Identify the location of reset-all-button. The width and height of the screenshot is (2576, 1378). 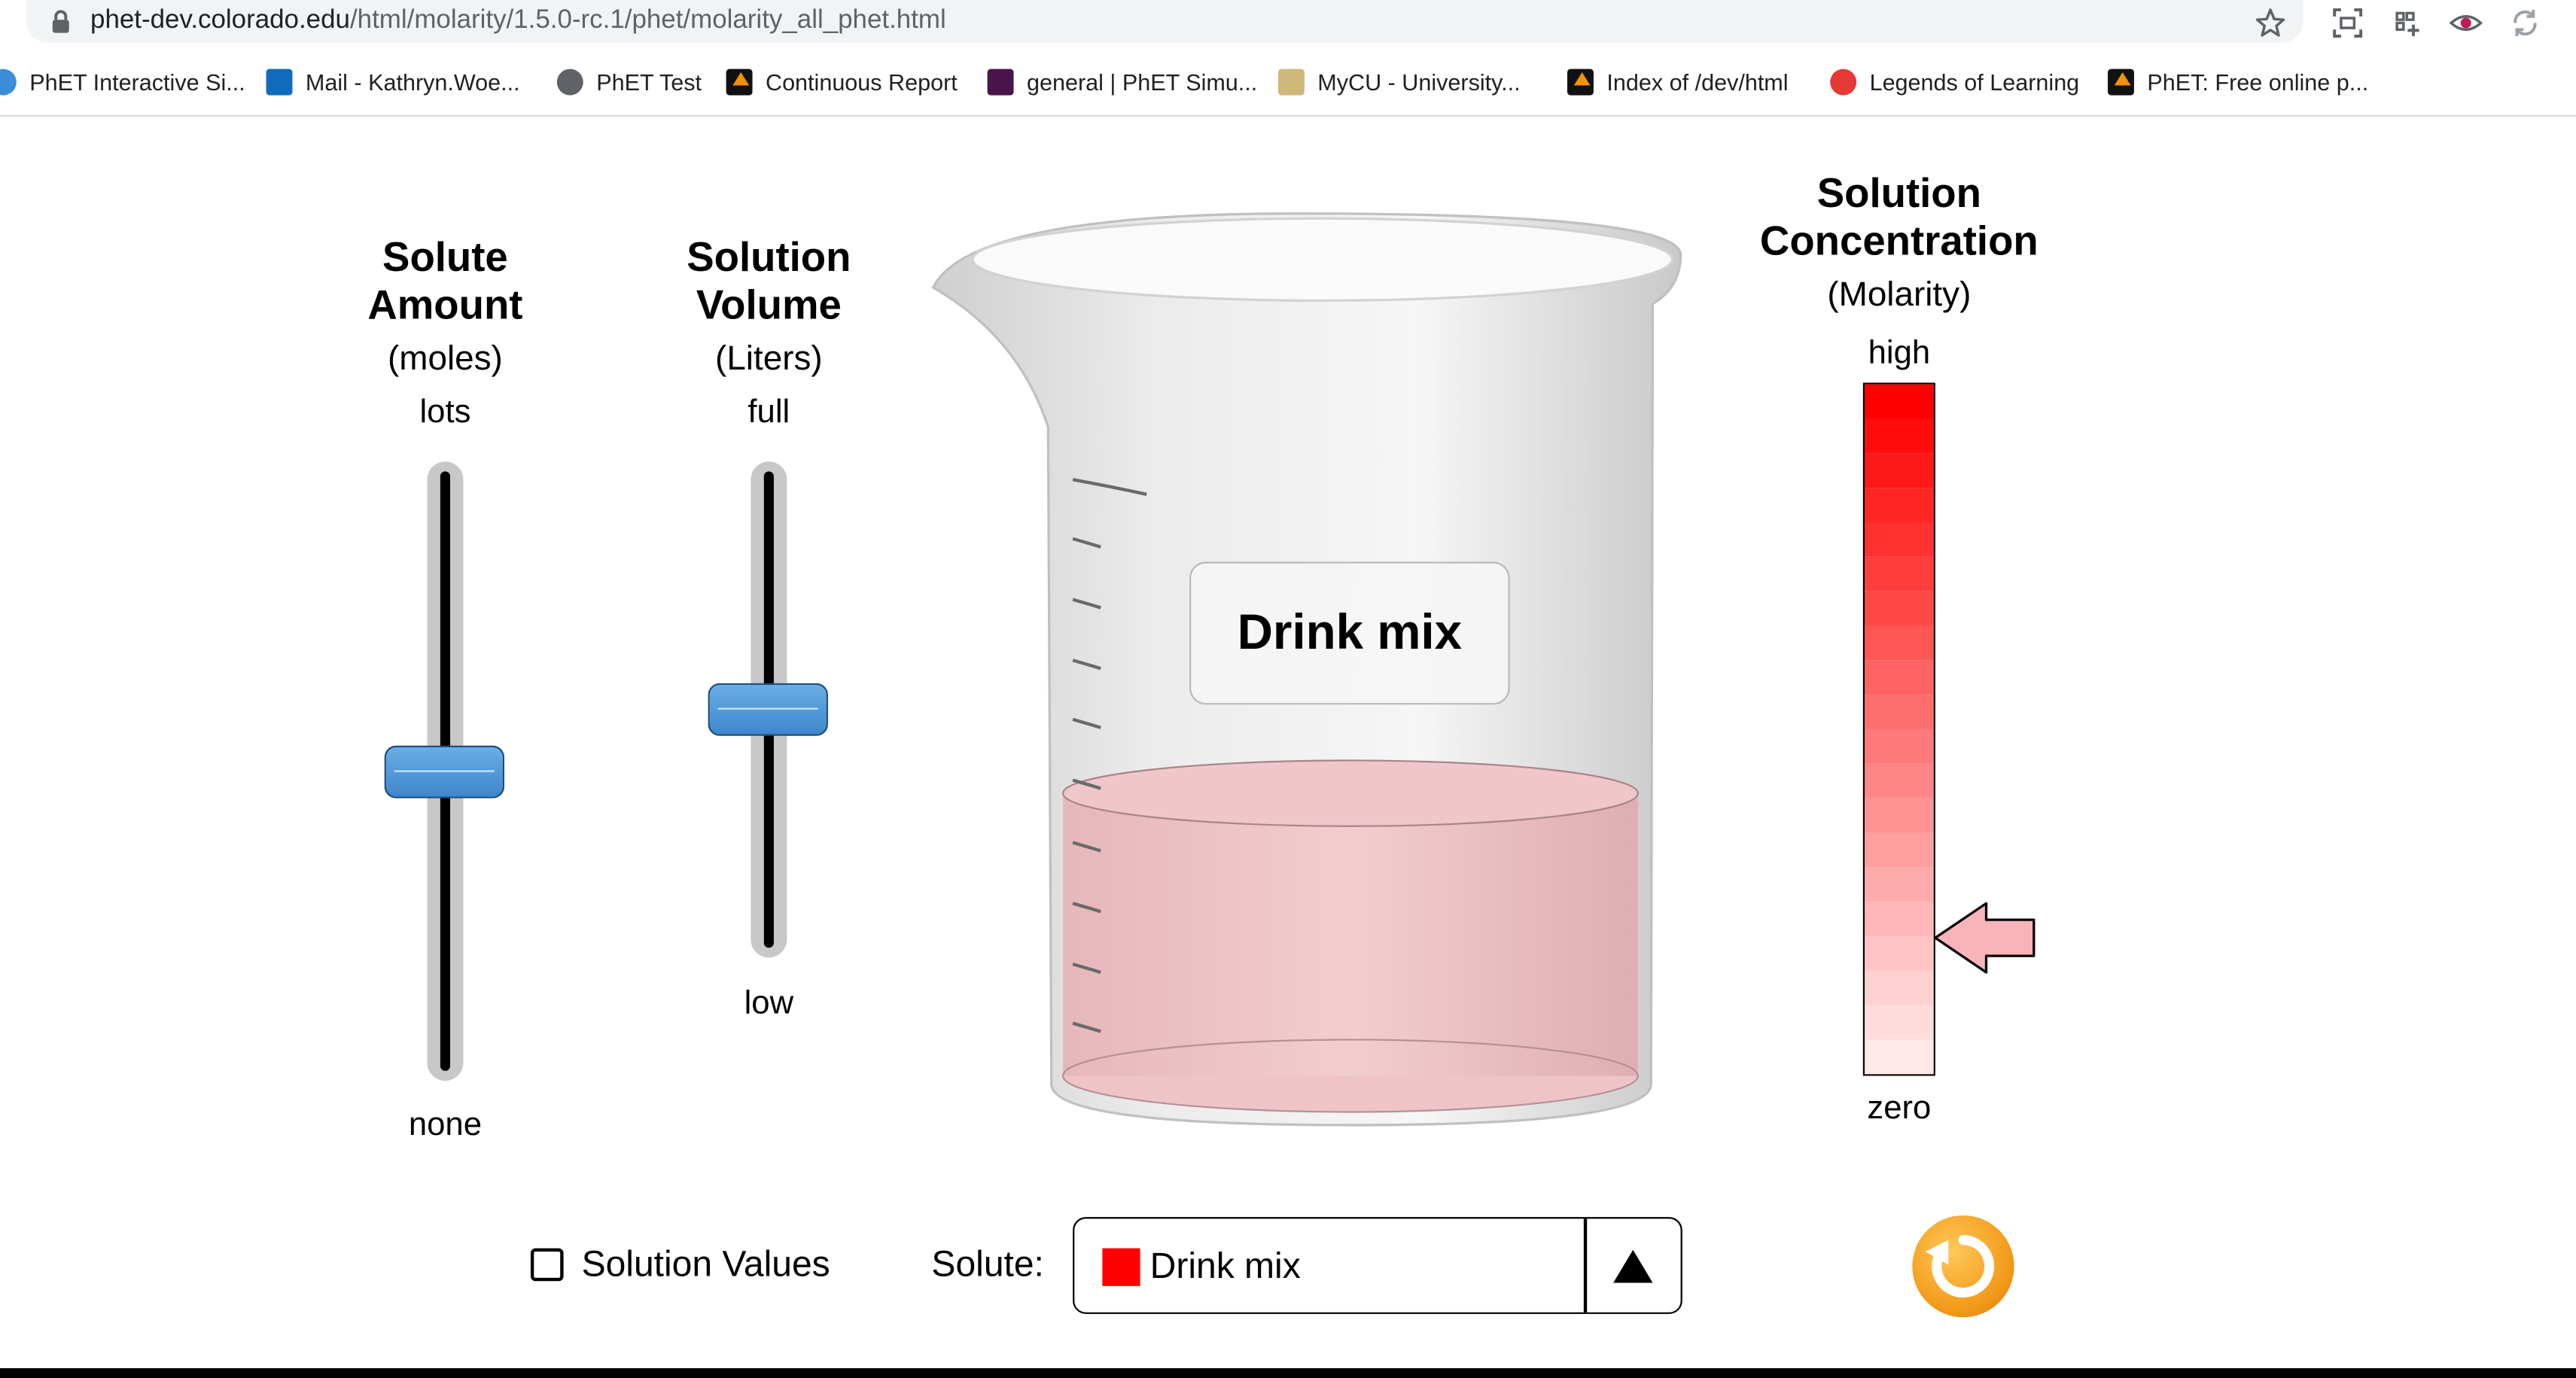
(1963, 1267).